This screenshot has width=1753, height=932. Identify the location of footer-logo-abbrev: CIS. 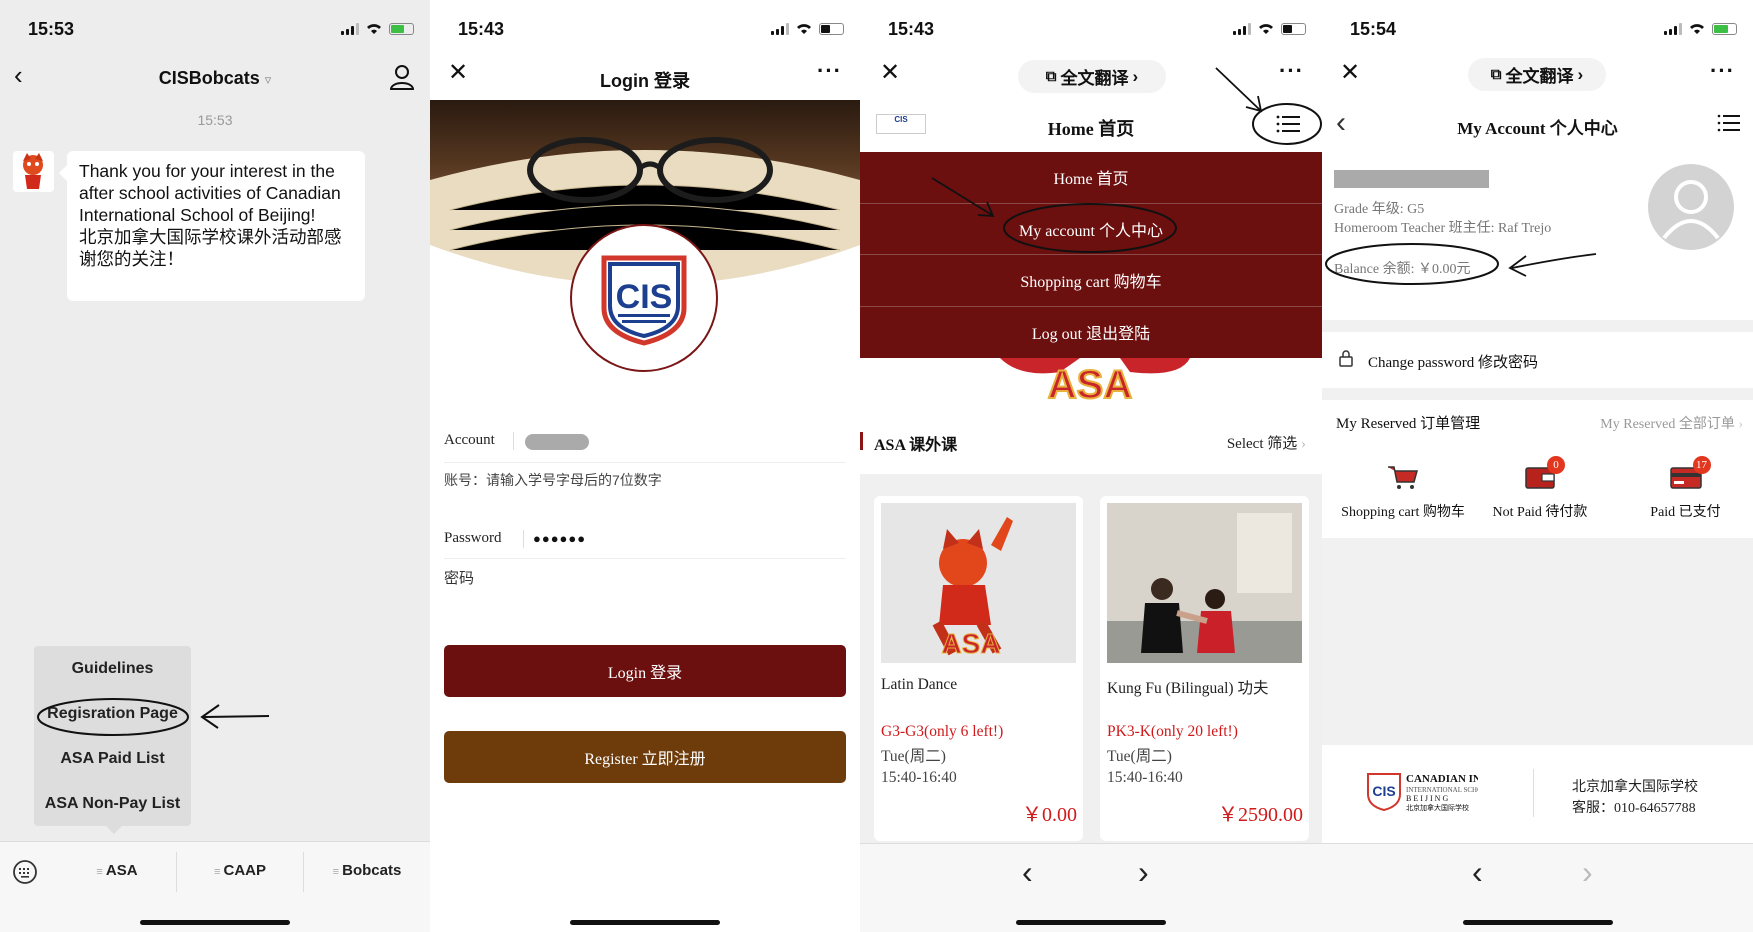
(1383, 791).